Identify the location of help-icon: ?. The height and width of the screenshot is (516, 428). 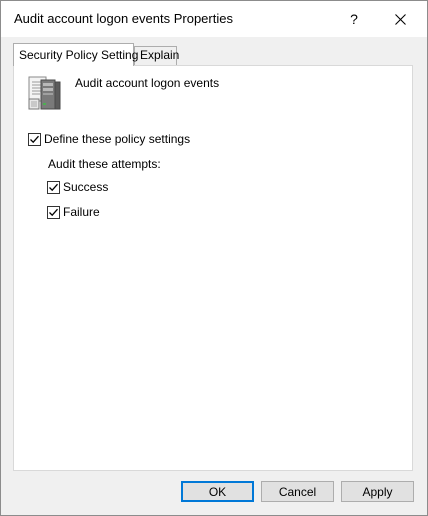
(354, 19).